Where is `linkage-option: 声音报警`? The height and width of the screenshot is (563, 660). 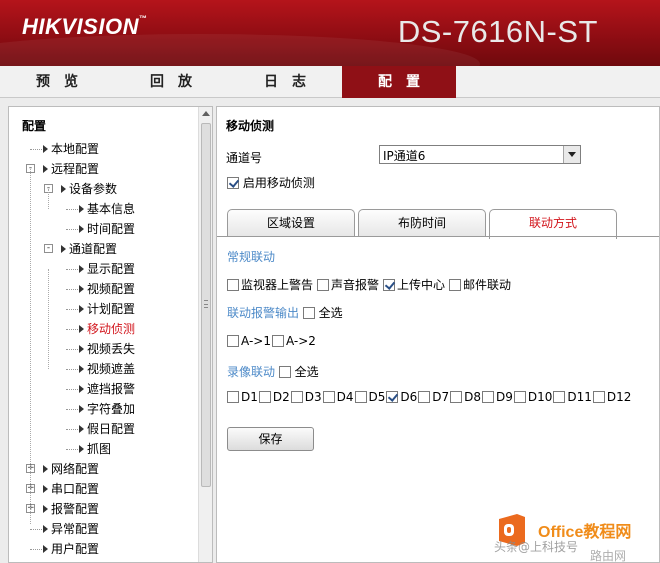
linkage-option: 声音报警 is located at coordinates (348, 284).